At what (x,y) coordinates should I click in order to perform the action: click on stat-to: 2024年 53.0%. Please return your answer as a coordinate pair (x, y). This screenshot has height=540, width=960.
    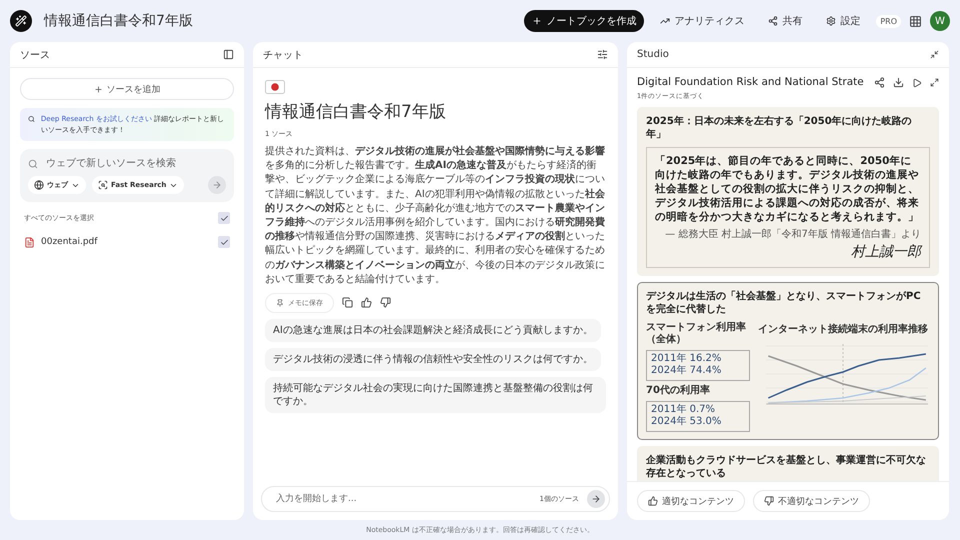
    Looking at the image, I should click on (686, 422).